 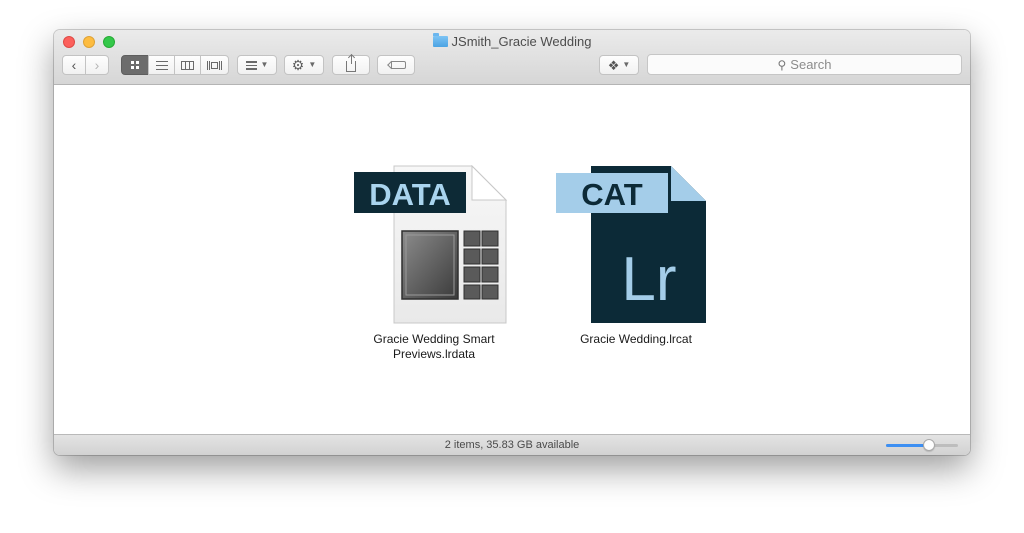 I want to click on chevron-right-icon: ›, so click(x=97, y=65).